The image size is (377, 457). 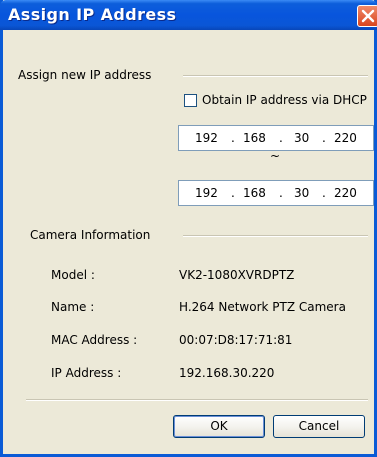 I want to click on name-label: Name :, so click(x=73, y=307).